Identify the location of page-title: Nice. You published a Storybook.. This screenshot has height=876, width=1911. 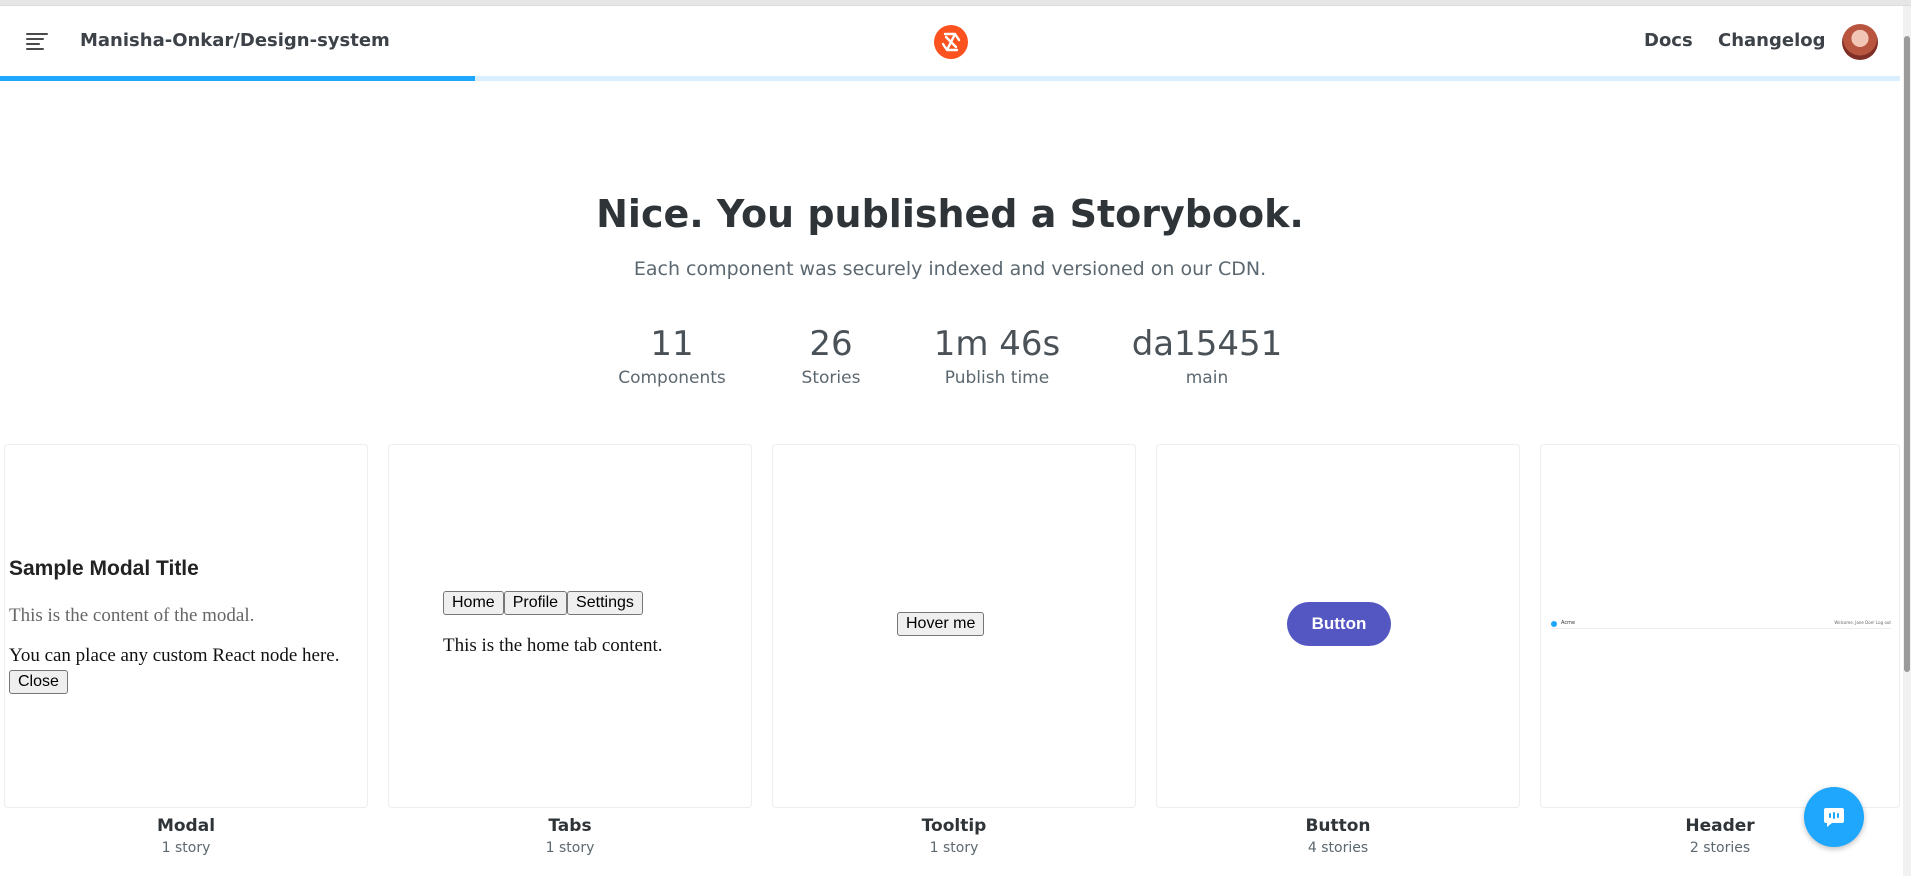
(950, 214).